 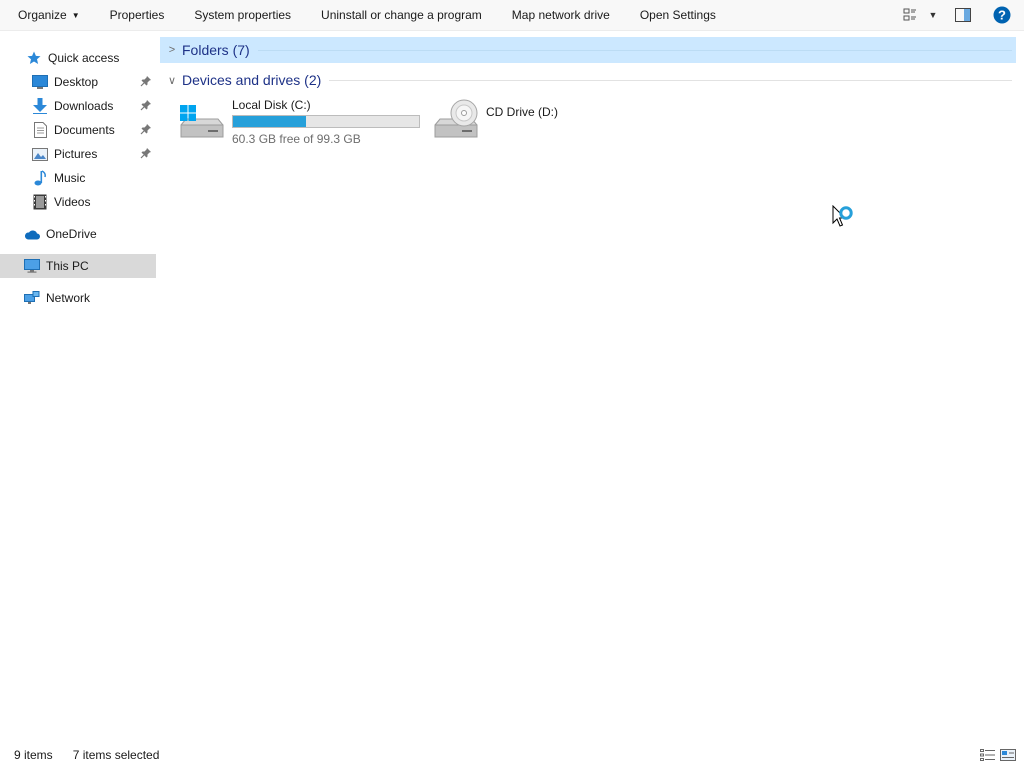 What do you see at coordinates (67, 266) in the screenshot?
I see `nav-label: This PC` at bounding box center [67, 266].